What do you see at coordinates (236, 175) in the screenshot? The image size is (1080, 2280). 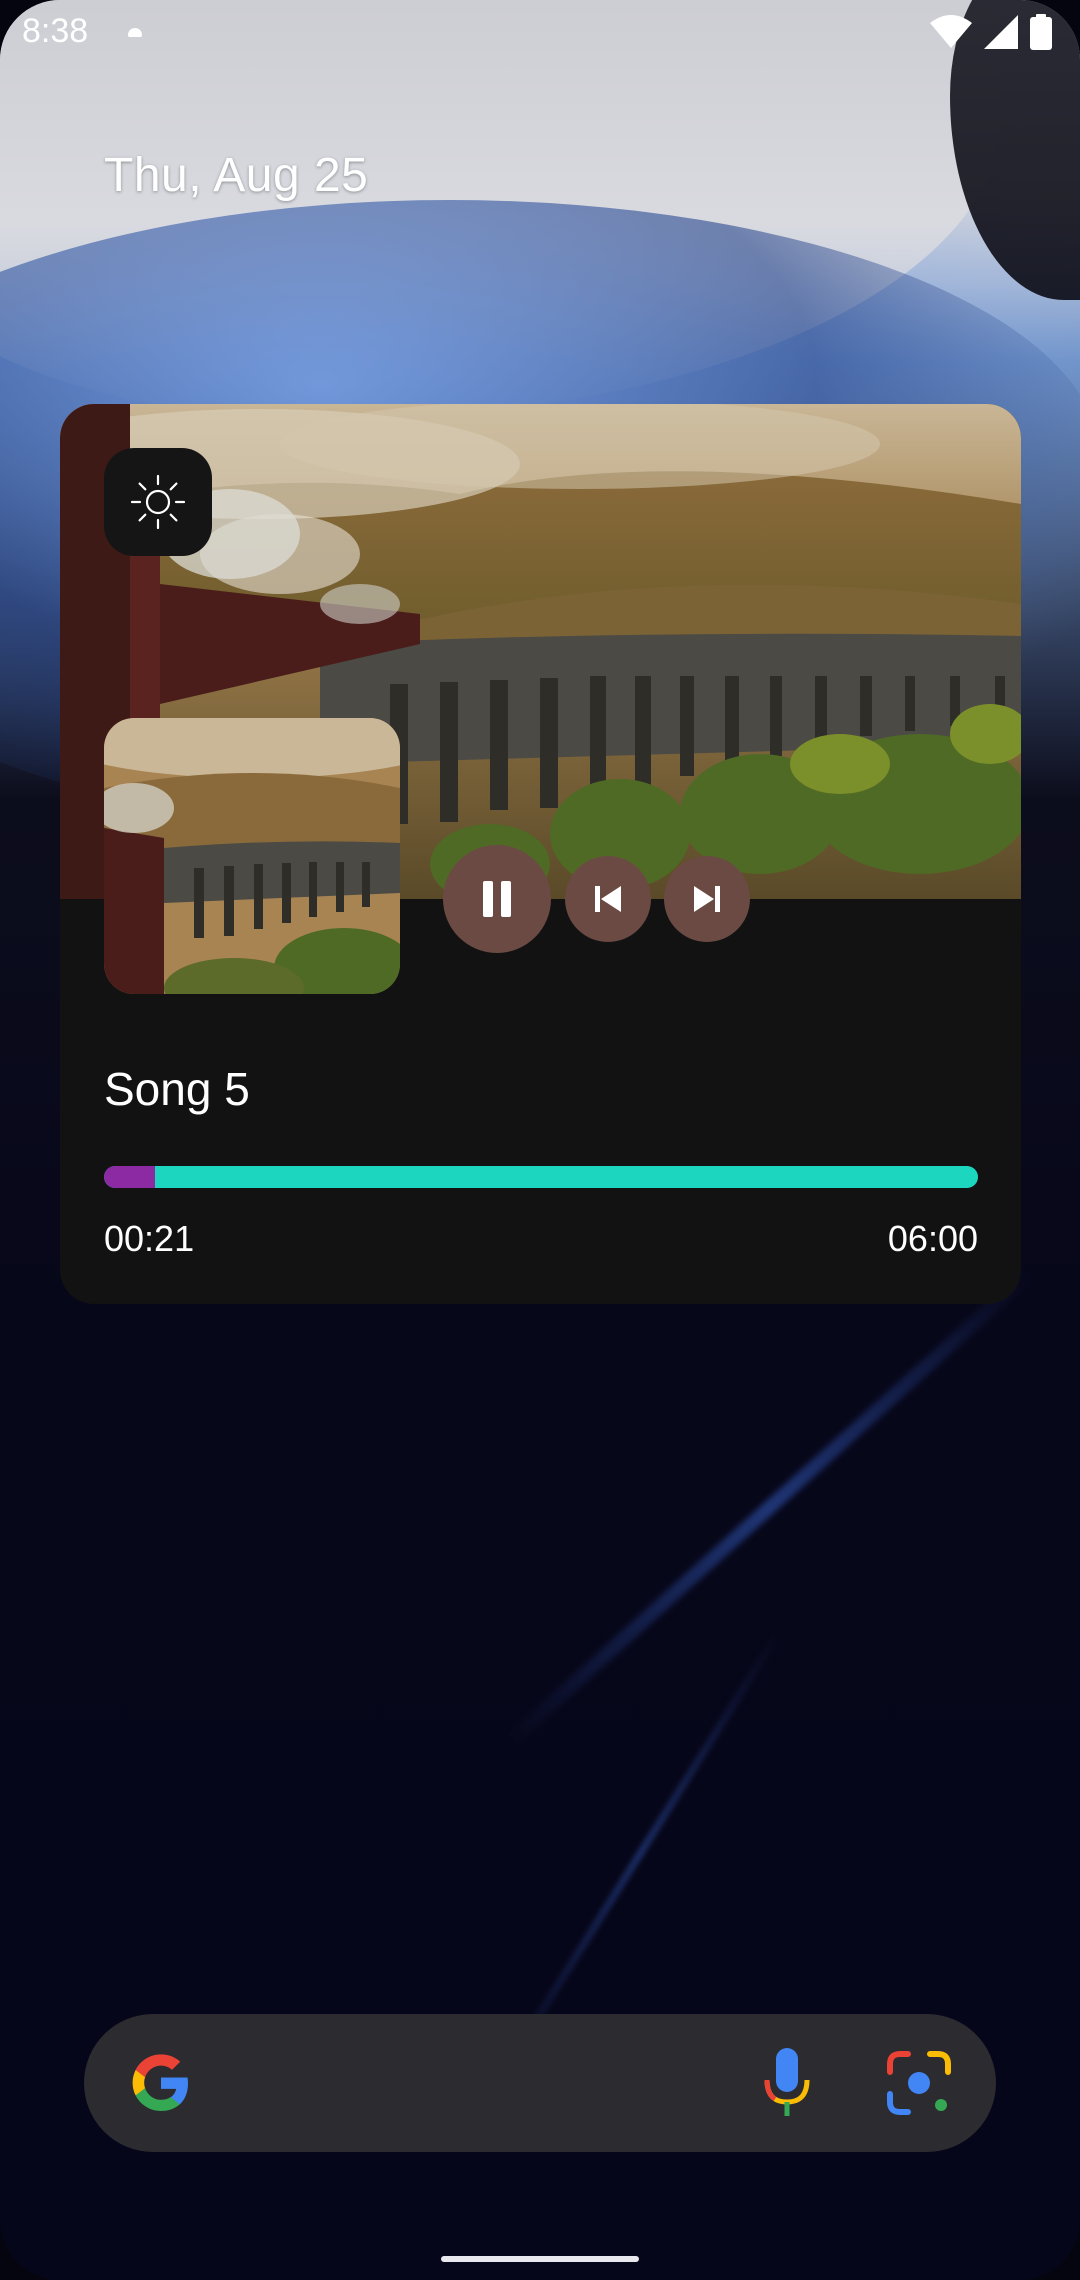 I see `date-text: Thu, Aug 25` at bounding box center [236, 175].